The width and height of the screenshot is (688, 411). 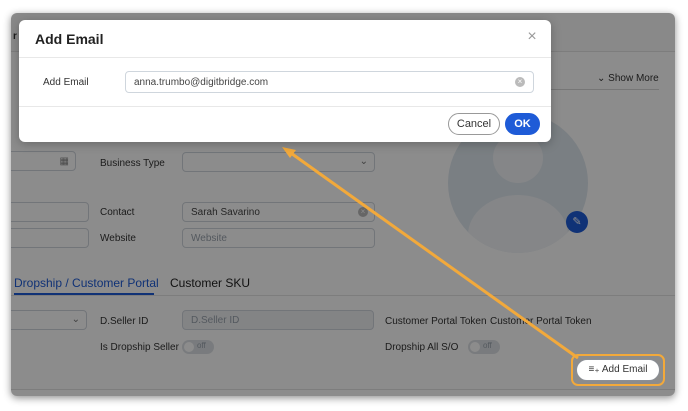 What do you see at coordinates (69, 39) in the screenshot?
I see `dialog-title: Add Email` at bounding box center [69, 39].